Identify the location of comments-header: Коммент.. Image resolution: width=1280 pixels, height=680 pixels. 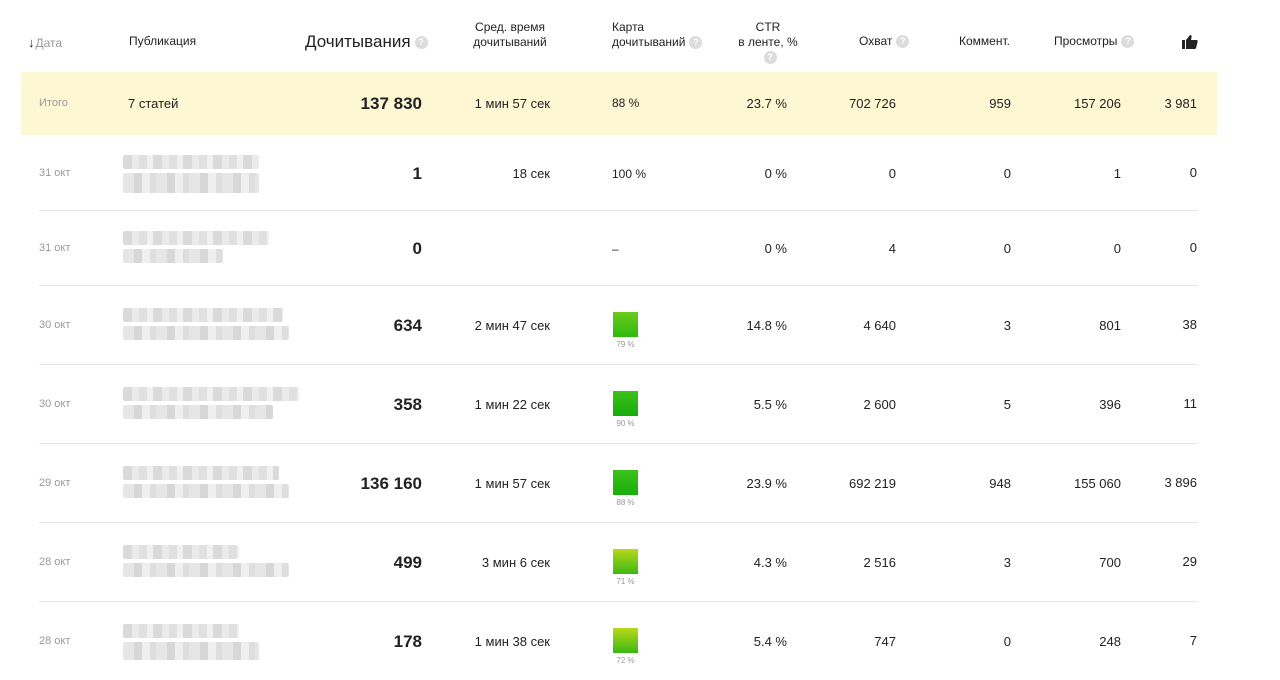
(984, 41).